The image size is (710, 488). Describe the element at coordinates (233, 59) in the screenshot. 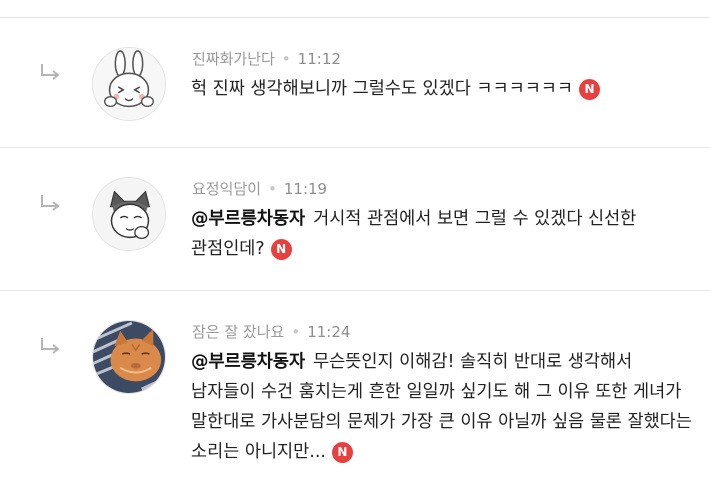

I see `author-name: 진짜화가난다` at that location.